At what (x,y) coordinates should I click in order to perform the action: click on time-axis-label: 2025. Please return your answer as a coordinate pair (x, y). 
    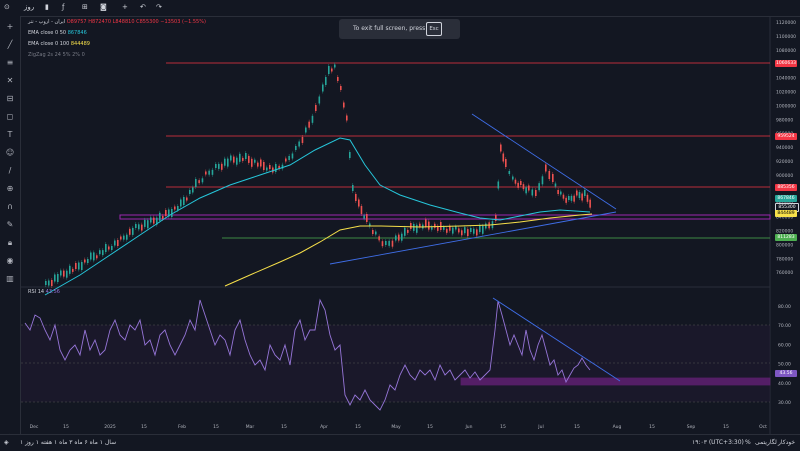
    Looking at the image, I should click on (110, 427).